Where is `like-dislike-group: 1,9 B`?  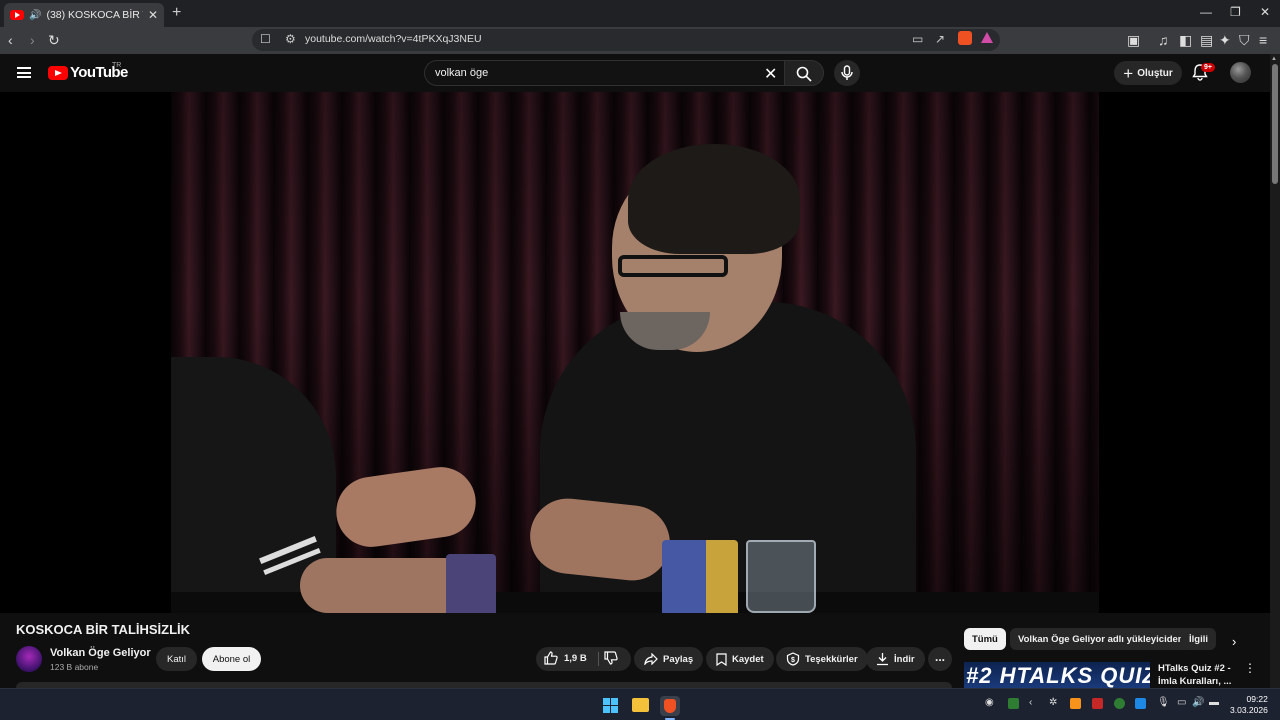
like-dislike-group: 1,9 B is located at coordinates (583, 659).